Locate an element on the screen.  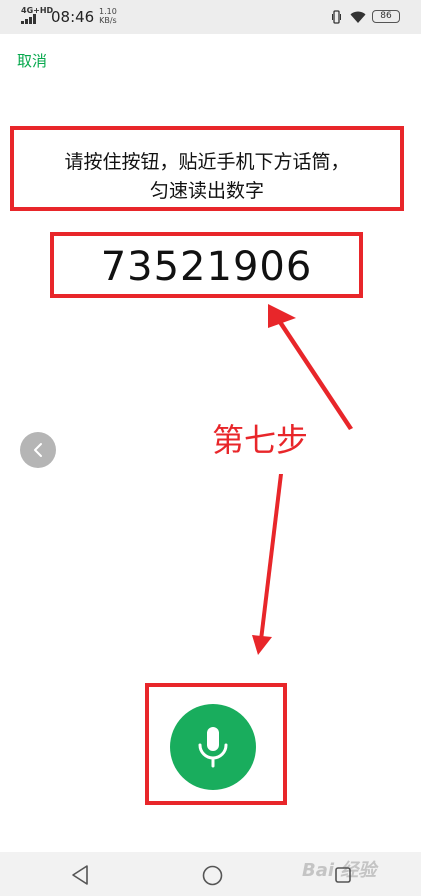
instruction-text: 请按住按钮，贴近手机下方话筒， 匀速读出数字 is located at coordinates (207, 177).